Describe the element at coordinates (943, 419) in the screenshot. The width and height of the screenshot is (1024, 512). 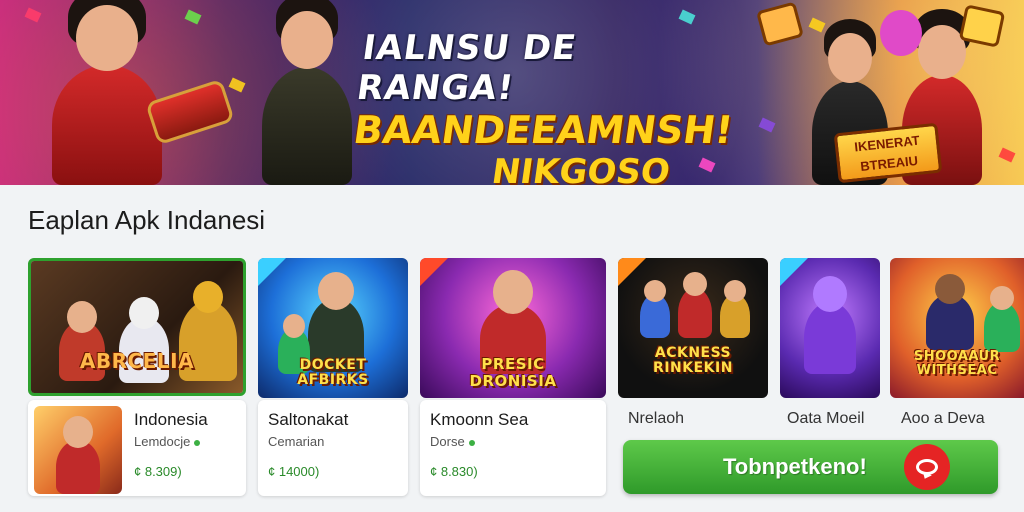
I see `app-name: Aoo a Deva` at that location.